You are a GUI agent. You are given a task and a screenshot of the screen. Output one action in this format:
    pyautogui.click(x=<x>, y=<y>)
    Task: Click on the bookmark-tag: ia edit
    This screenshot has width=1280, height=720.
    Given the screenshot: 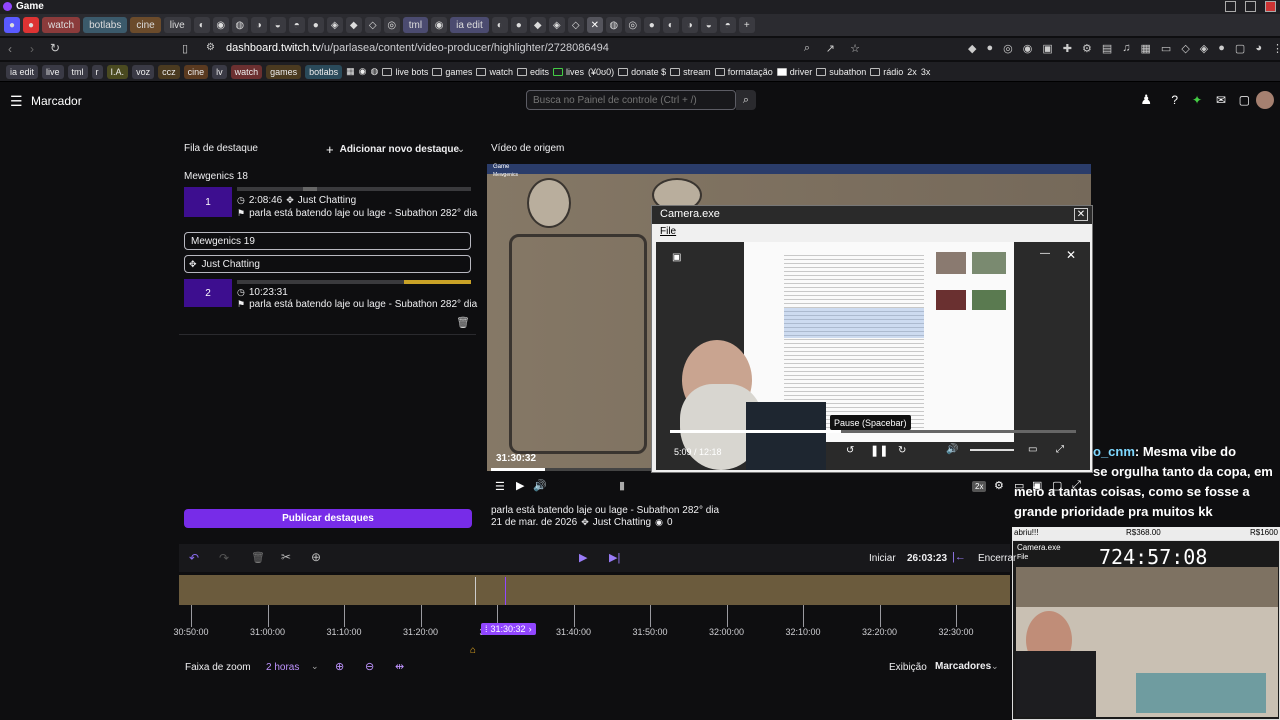 What is the action you would take?
    pyautogui.click(x=22, y=71)
    